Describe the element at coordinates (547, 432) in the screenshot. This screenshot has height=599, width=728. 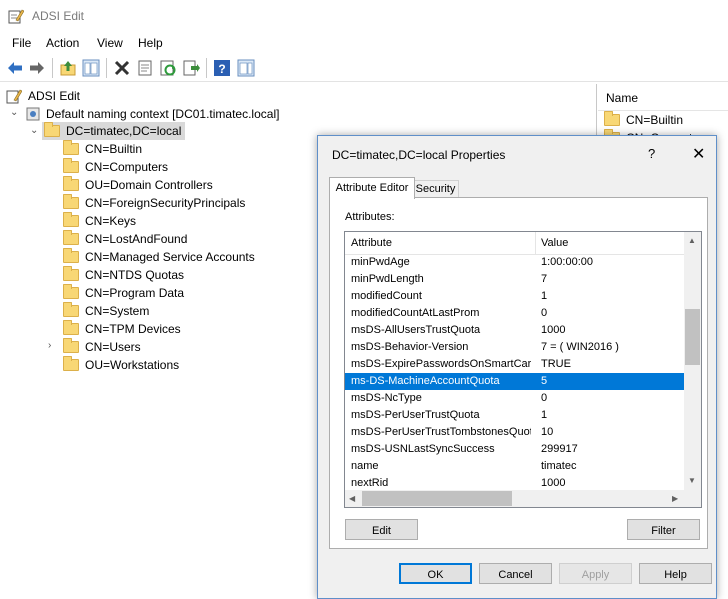
I see `attribute-value-cell: 10` at that location.